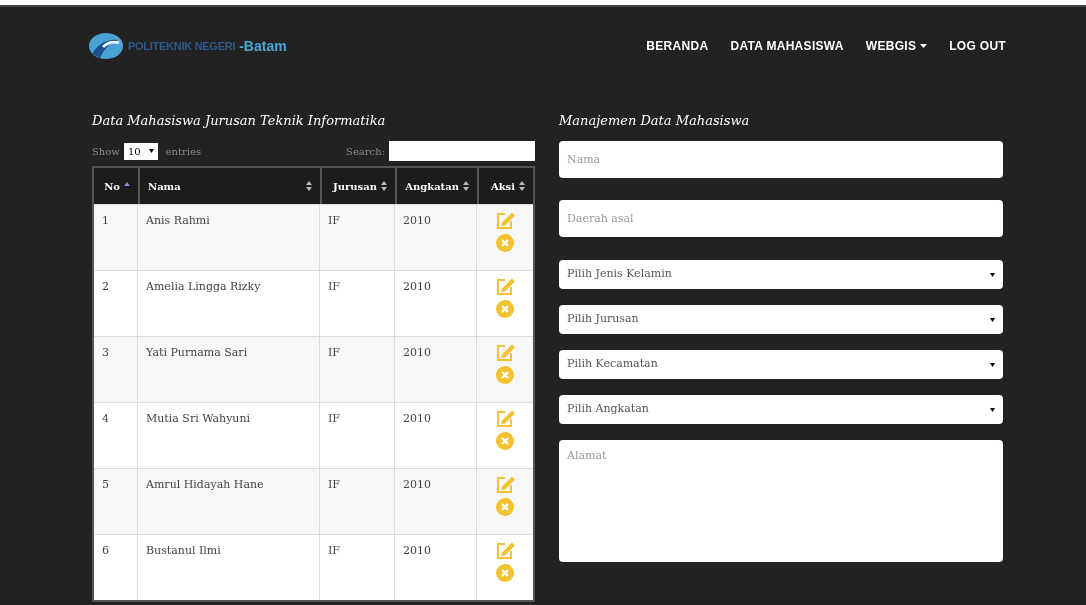 The width and height of the screenshot is (1086, 605). Describe the element at coordinates (197, 352) in the screenshot. I see `table-cell: Yati Purnama Sari` at that location.